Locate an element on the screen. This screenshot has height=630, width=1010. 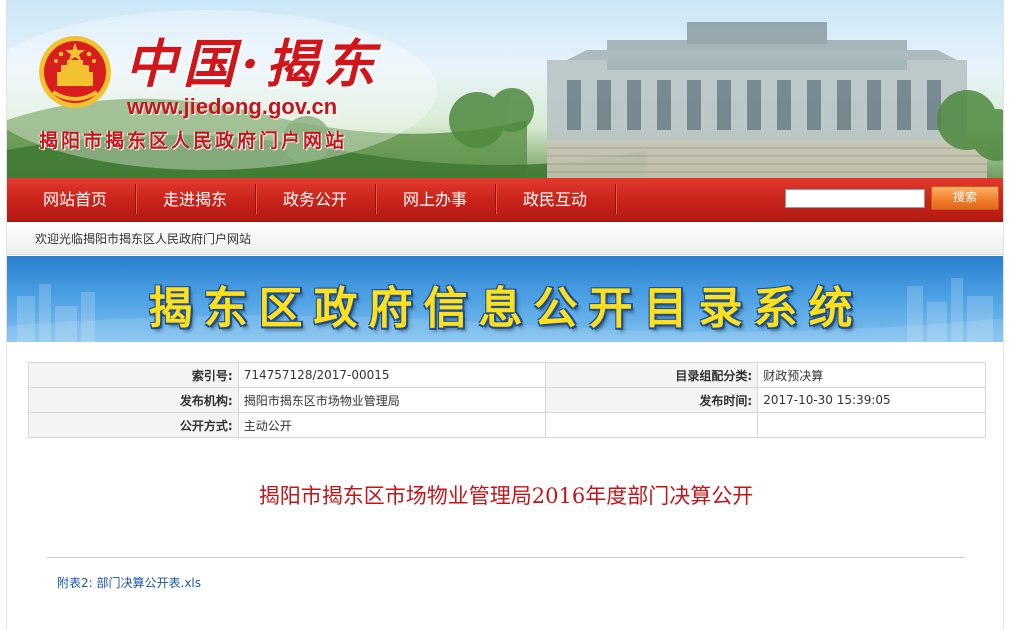
disclosure-method-label: 公开方式: is located at coordinates (133, 425).